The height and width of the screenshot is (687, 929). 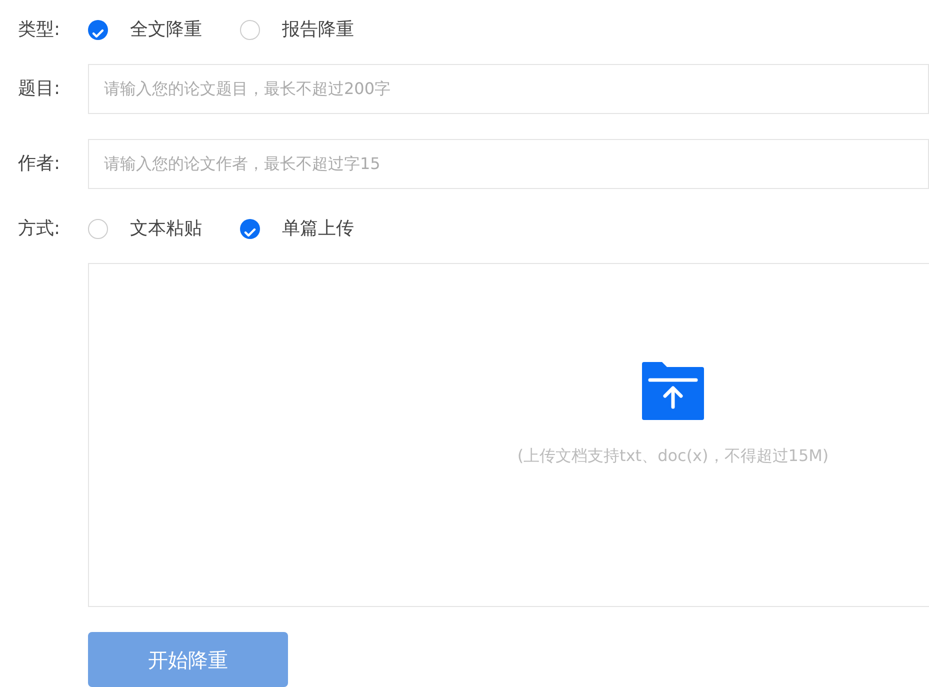 I want to click on upload-hint: (上传文档支持txt、doc(x)，不得超过15M), so click(x=673, y=456).